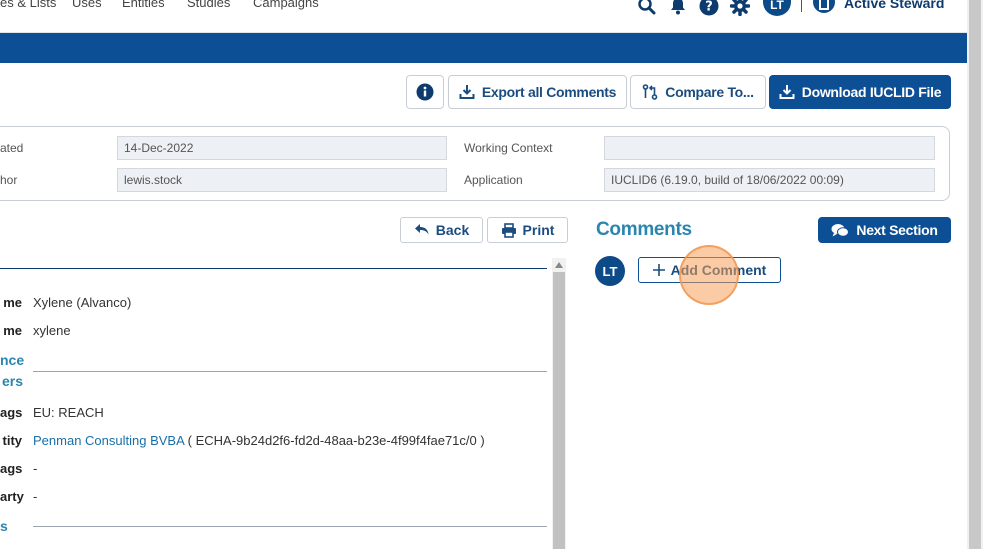 The height and width of the screenshot is (549, 983). What do you see at coordinates (452, 230) in the screenshot?
I see `back-label: Back` at bounding box center [452, 230].